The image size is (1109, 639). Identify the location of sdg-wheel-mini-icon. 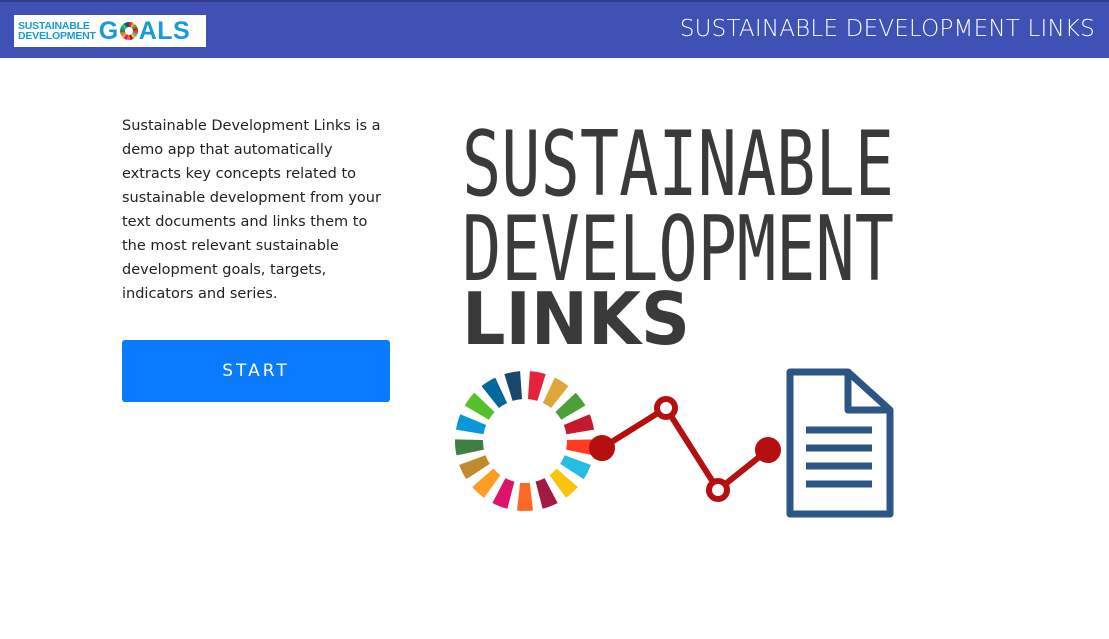
(128, 31).